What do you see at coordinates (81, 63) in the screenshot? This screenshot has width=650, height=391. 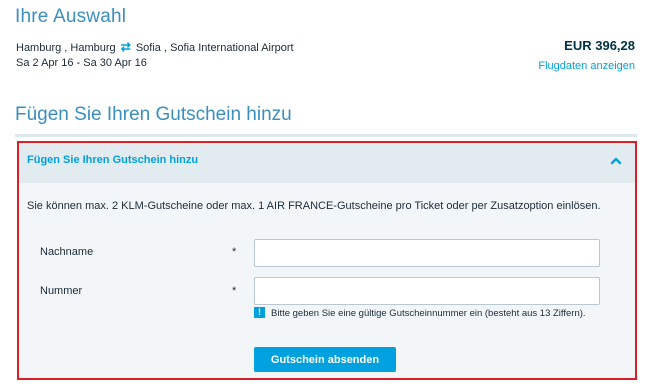 I see `travel-dates: Sa 2 Apr 16 - Sa 30 Apr 16` at bounding box center [81, 63].